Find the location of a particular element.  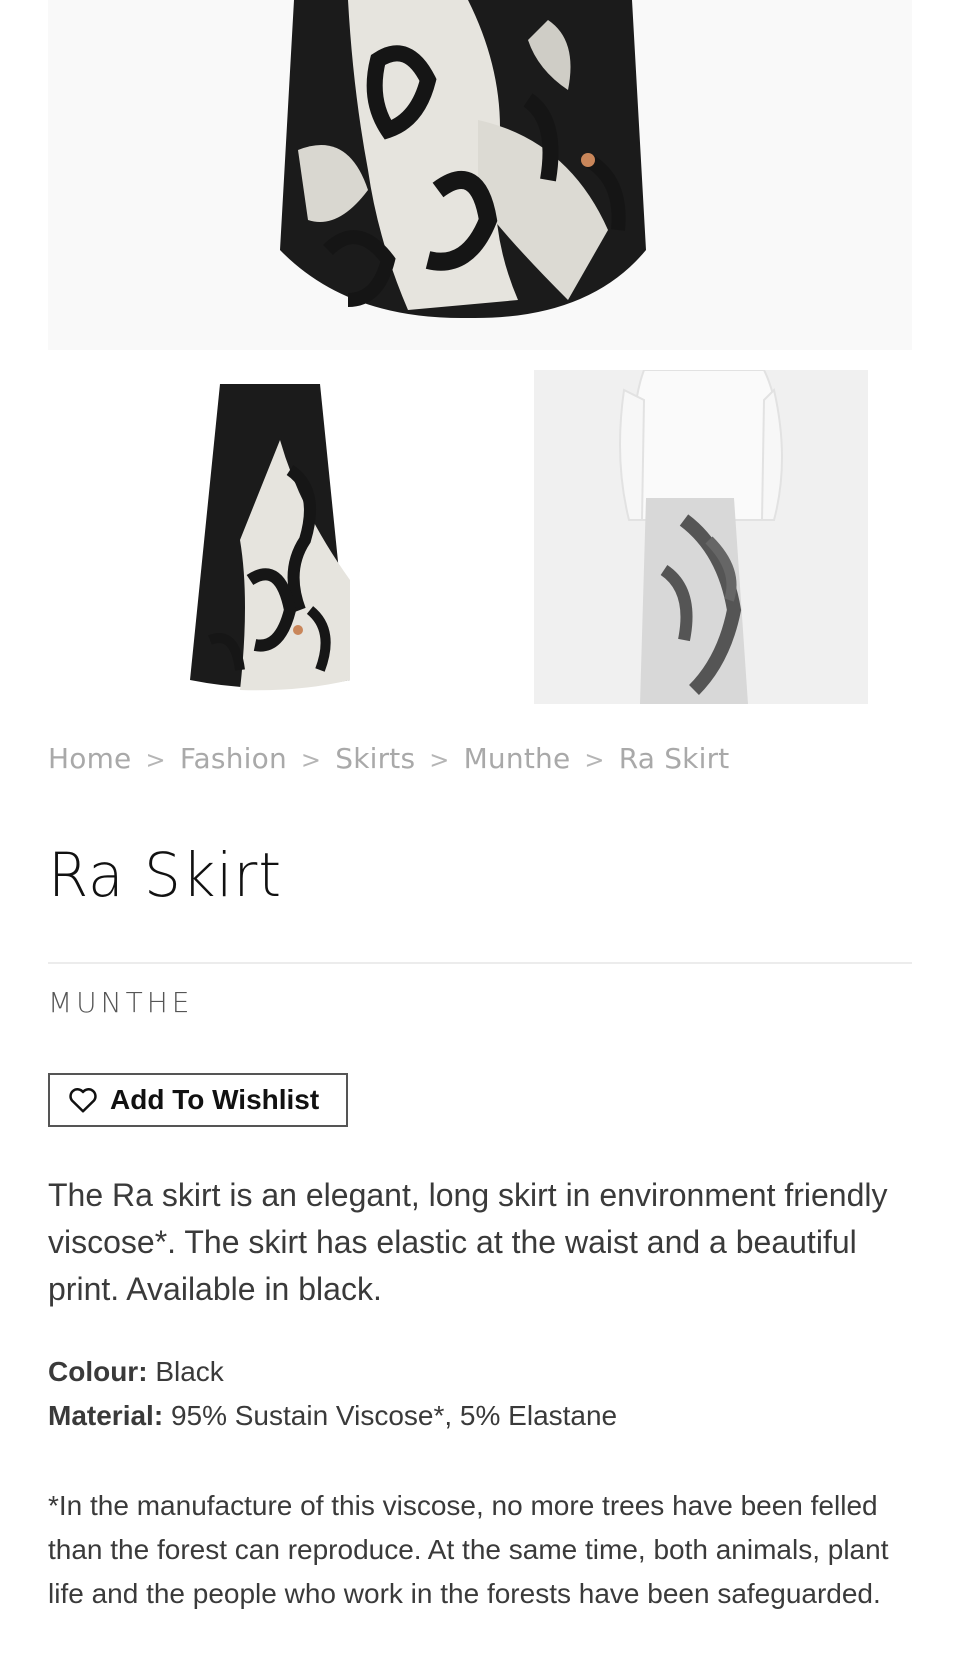

material-value: 95% Sustain Viscose*, 5% Elastane is located at coordinates (394, 1415).